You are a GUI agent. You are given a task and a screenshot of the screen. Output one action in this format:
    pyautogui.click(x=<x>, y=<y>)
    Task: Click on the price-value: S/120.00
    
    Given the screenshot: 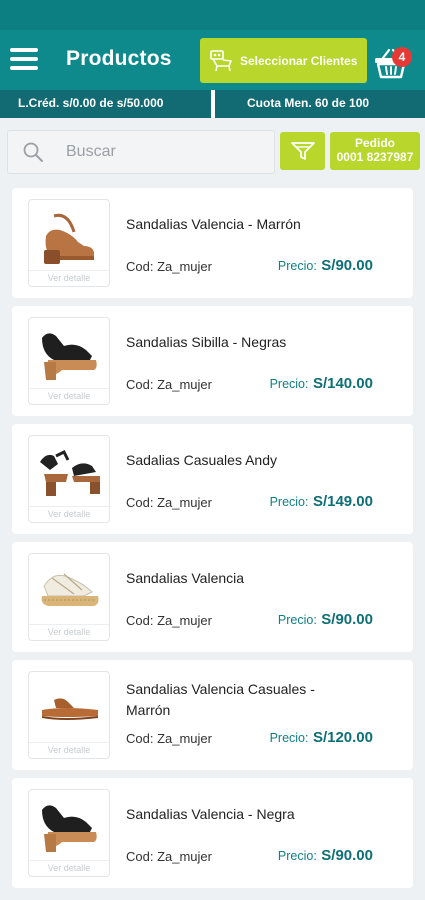 What is the action you would take?
    pyautogui.click(x=342, y=737)
    